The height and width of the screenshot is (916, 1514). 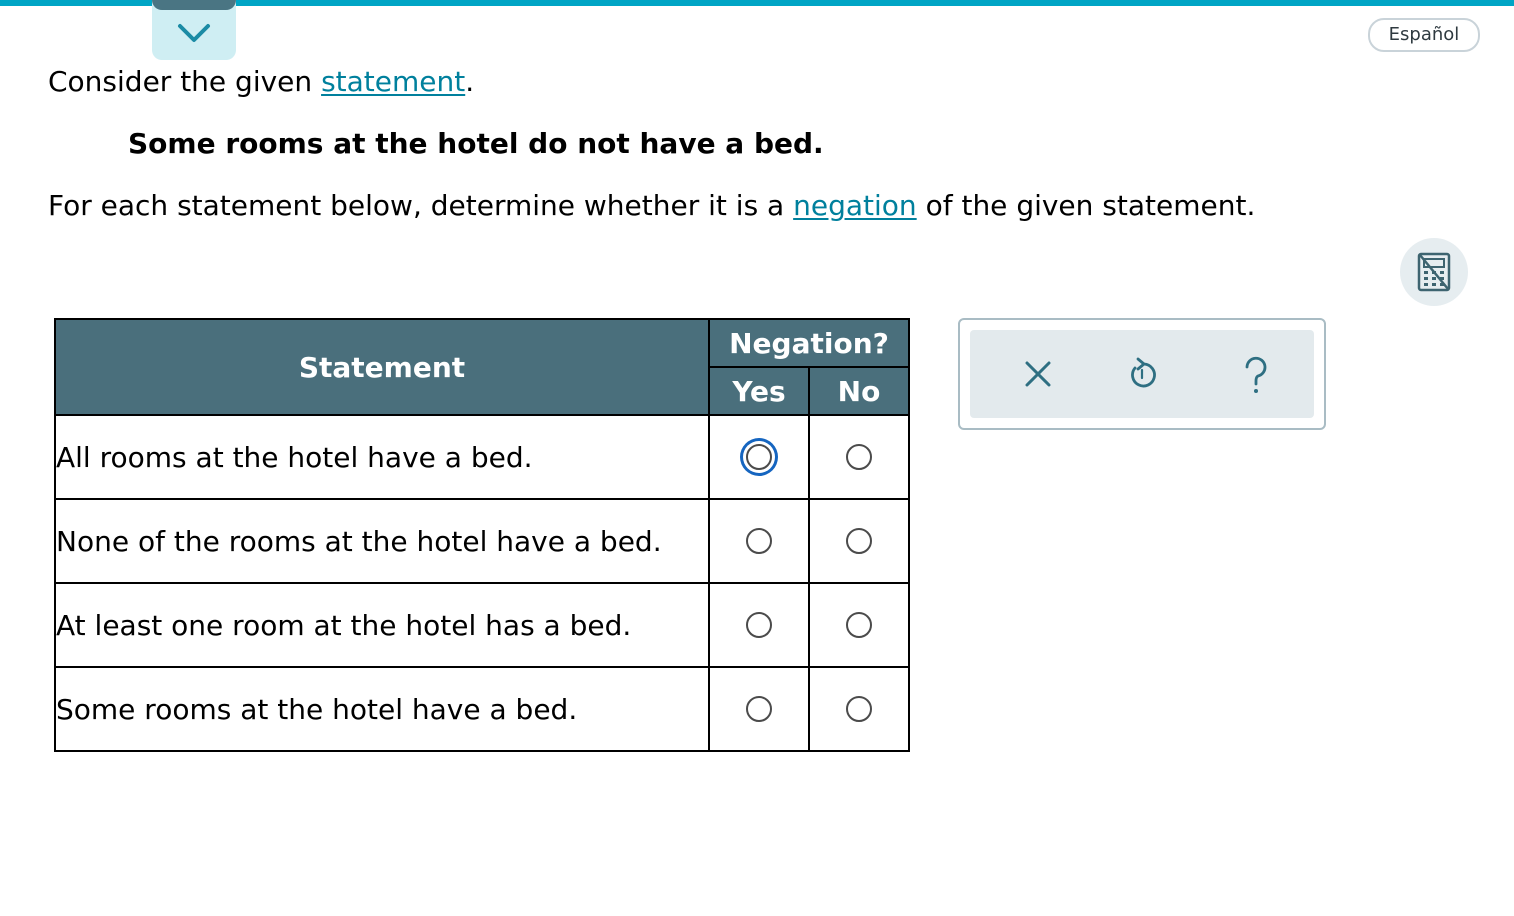 I want to click on language-toggle-button: Español, so click(x=1424, y=35).